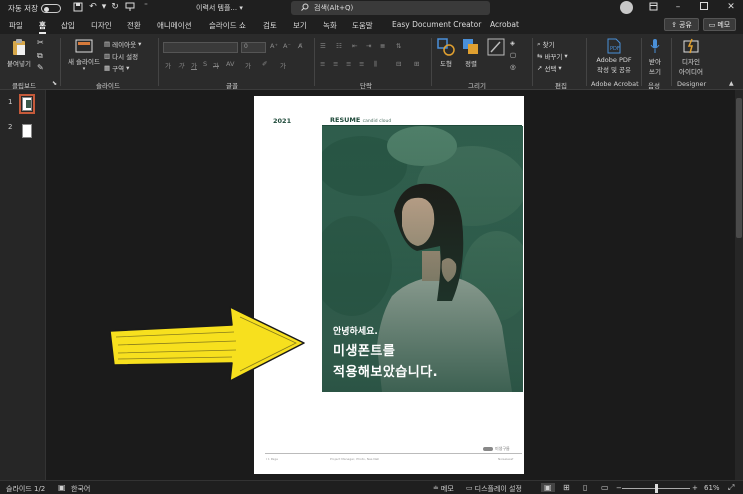 The image size is (743, 494). What do you see at coordinates (50, 8) in the screenshot?
I see `autosave-toggle` at bounding box center [50, 8].